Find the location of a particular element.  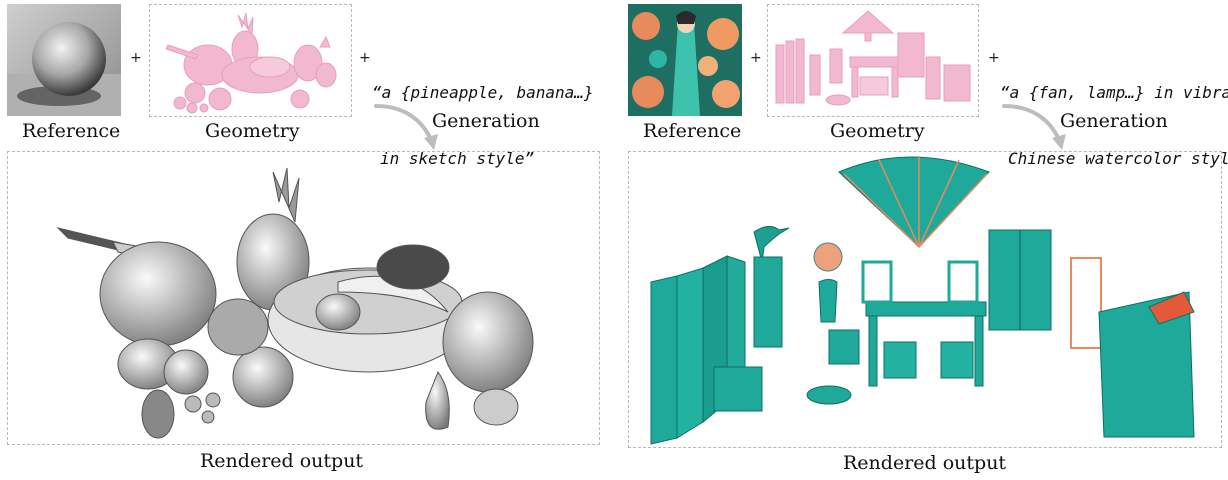

left-generation-label: Generation is located at coordinates (486, 121).